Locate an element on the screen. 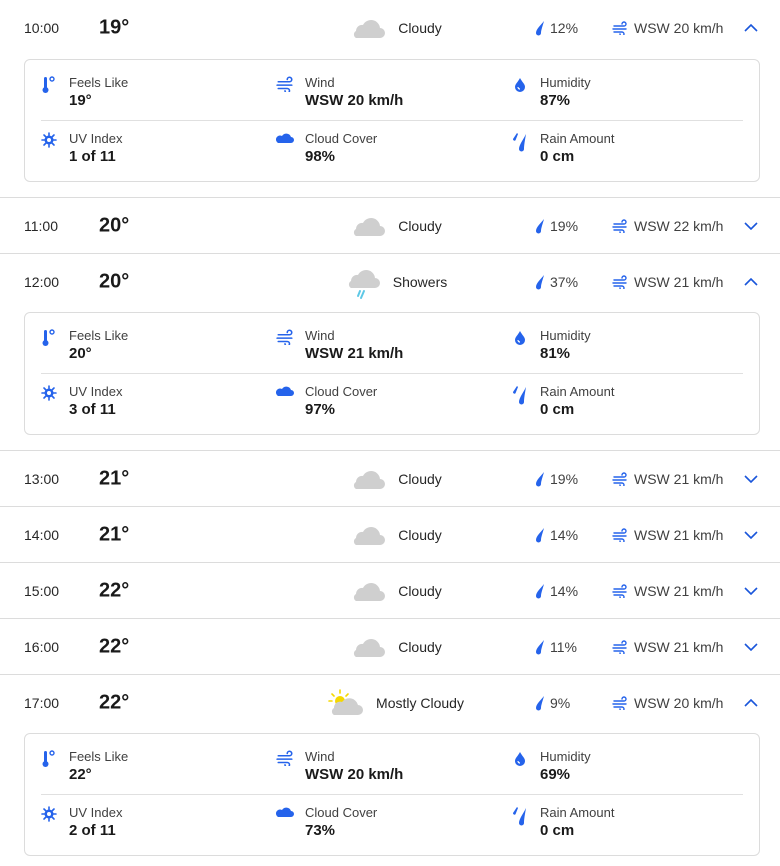  detail-feels-like: Feels Like 19° is located at coordinates (83, 92).